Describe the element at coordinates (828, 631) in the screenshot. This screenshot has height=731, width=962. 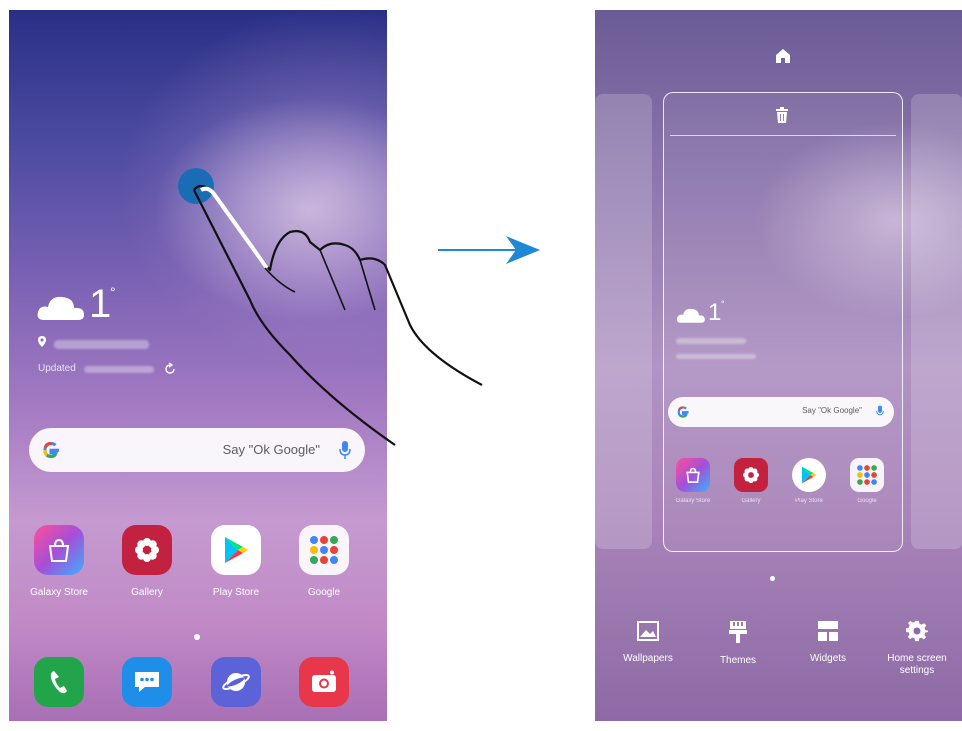
I see `widgets-icon` at that location.